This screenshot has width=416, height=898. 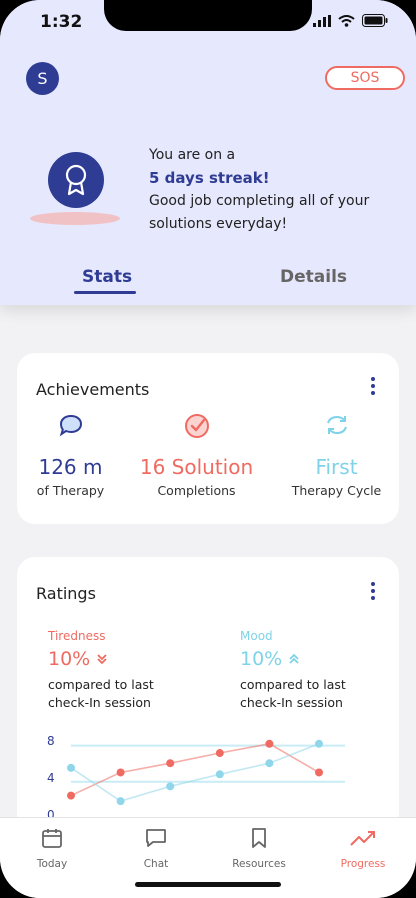 I want to click on mood-note: compared to last check-In session, so click(x=293, y=693).